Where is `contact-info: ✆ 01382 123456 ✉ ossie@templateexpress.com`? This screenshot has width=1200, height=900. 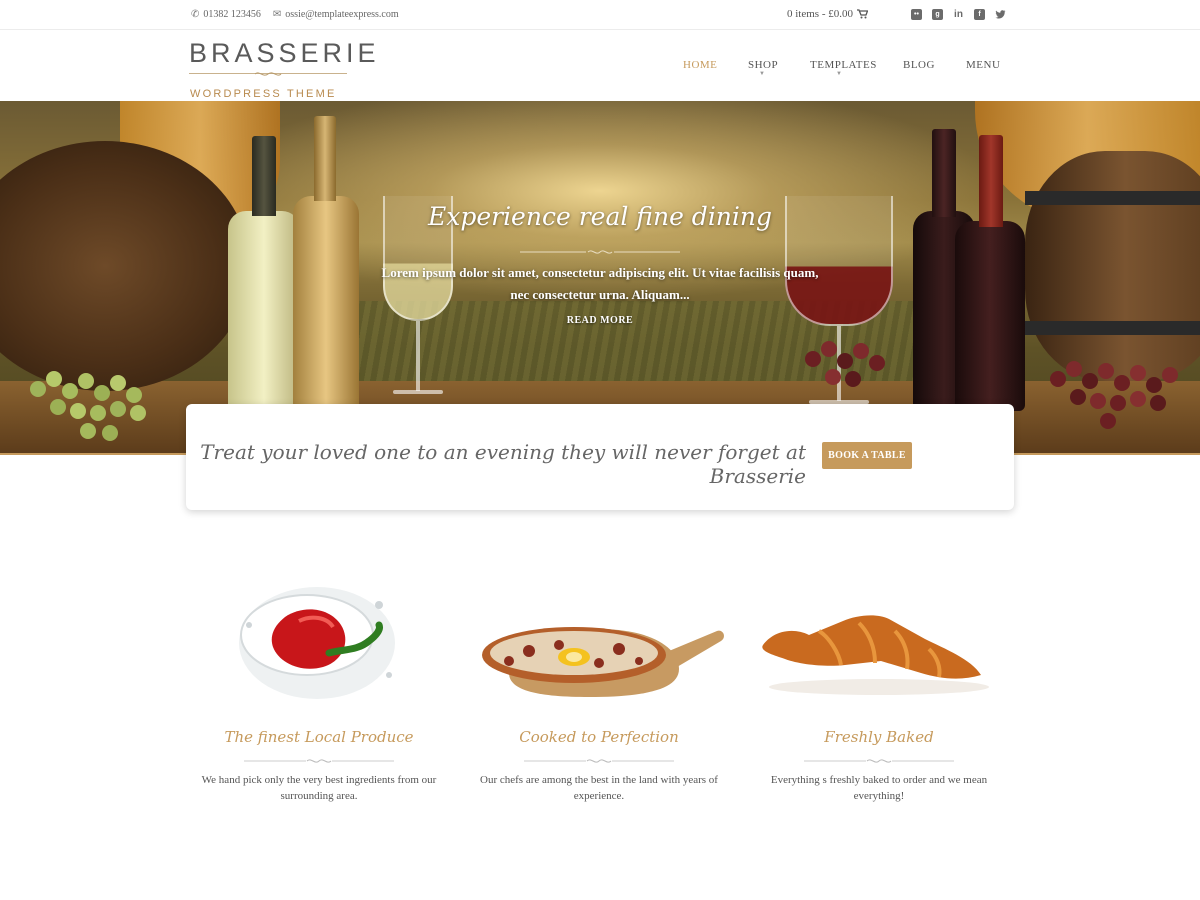
contact-info: ✆ 01382 123456 ✉ ossie@templateexpress.com is located at coordinates (295, 14).